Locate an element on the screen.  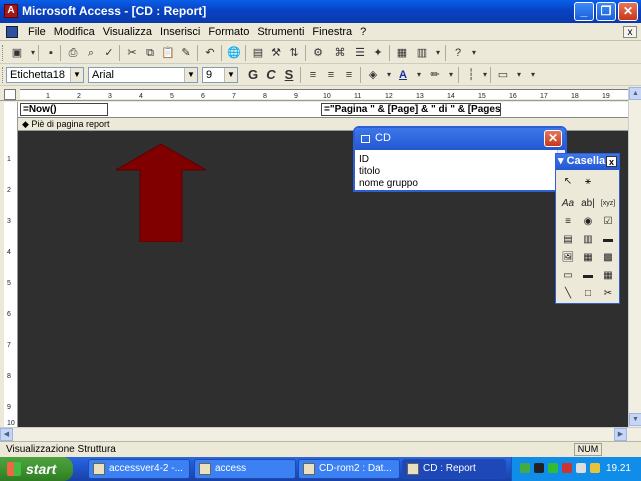
build-icon: ✦ is located at coordinates (378, 53).